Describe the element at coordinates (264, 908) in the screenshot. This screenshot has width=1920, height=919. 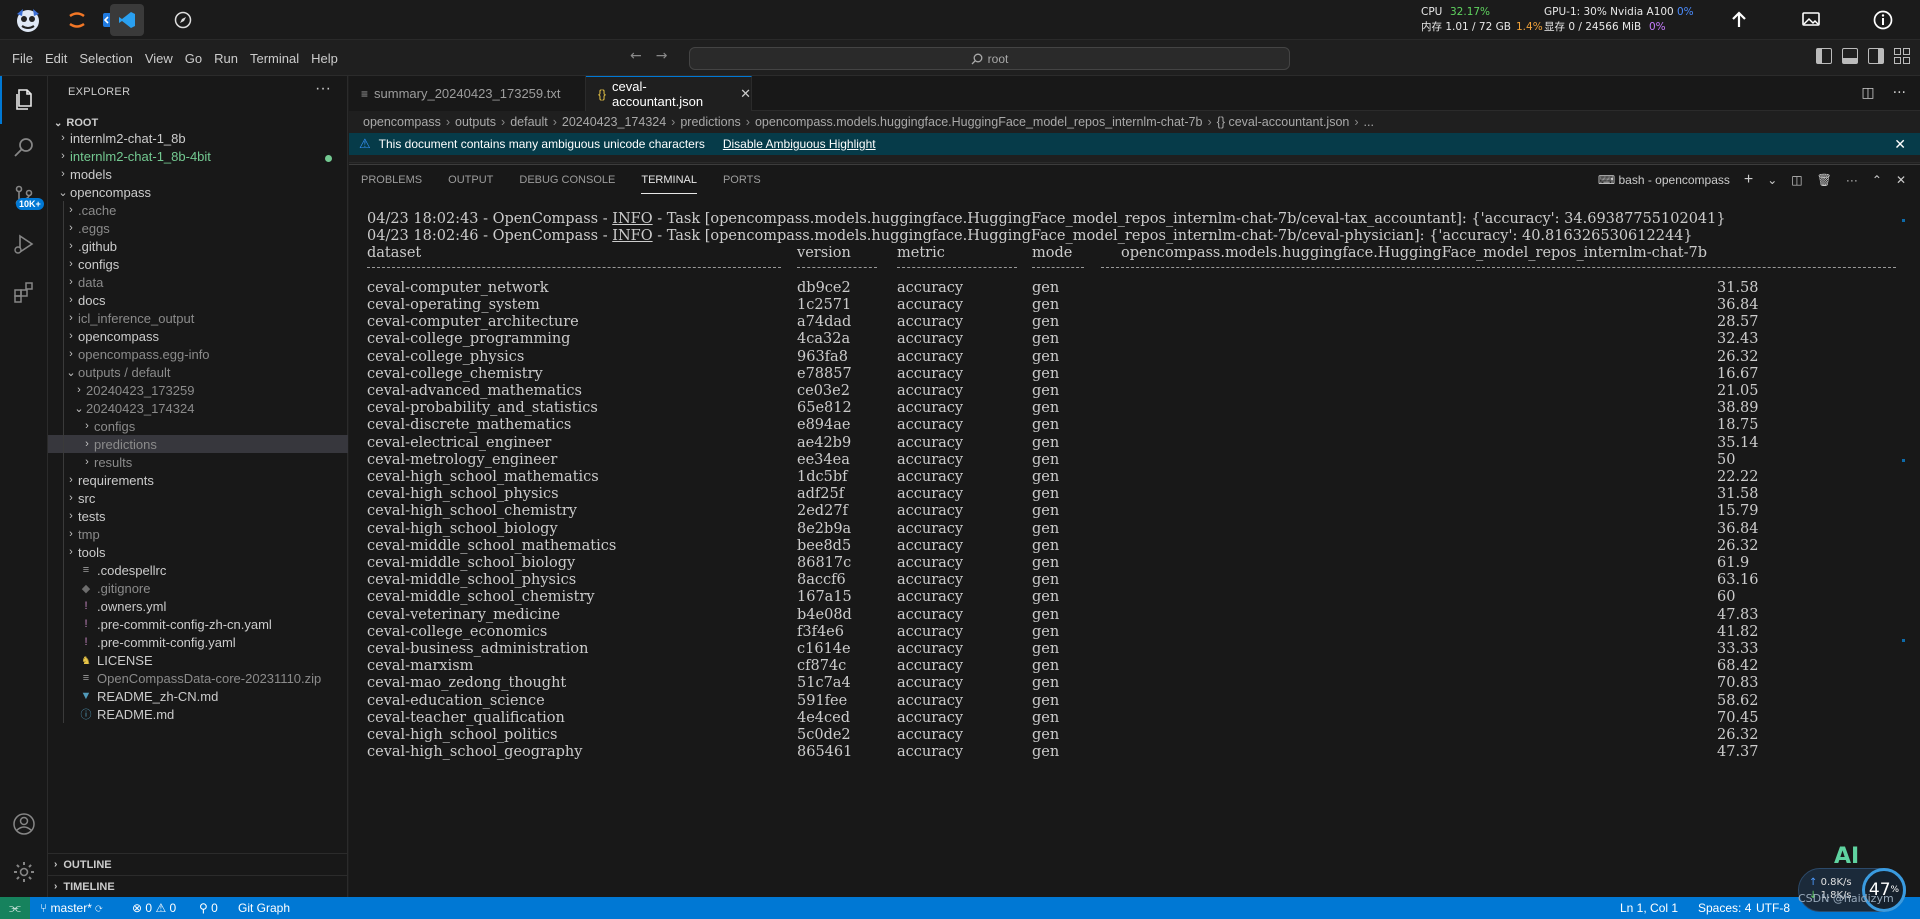
I see `git-graph-button: Git Graph` at that location.